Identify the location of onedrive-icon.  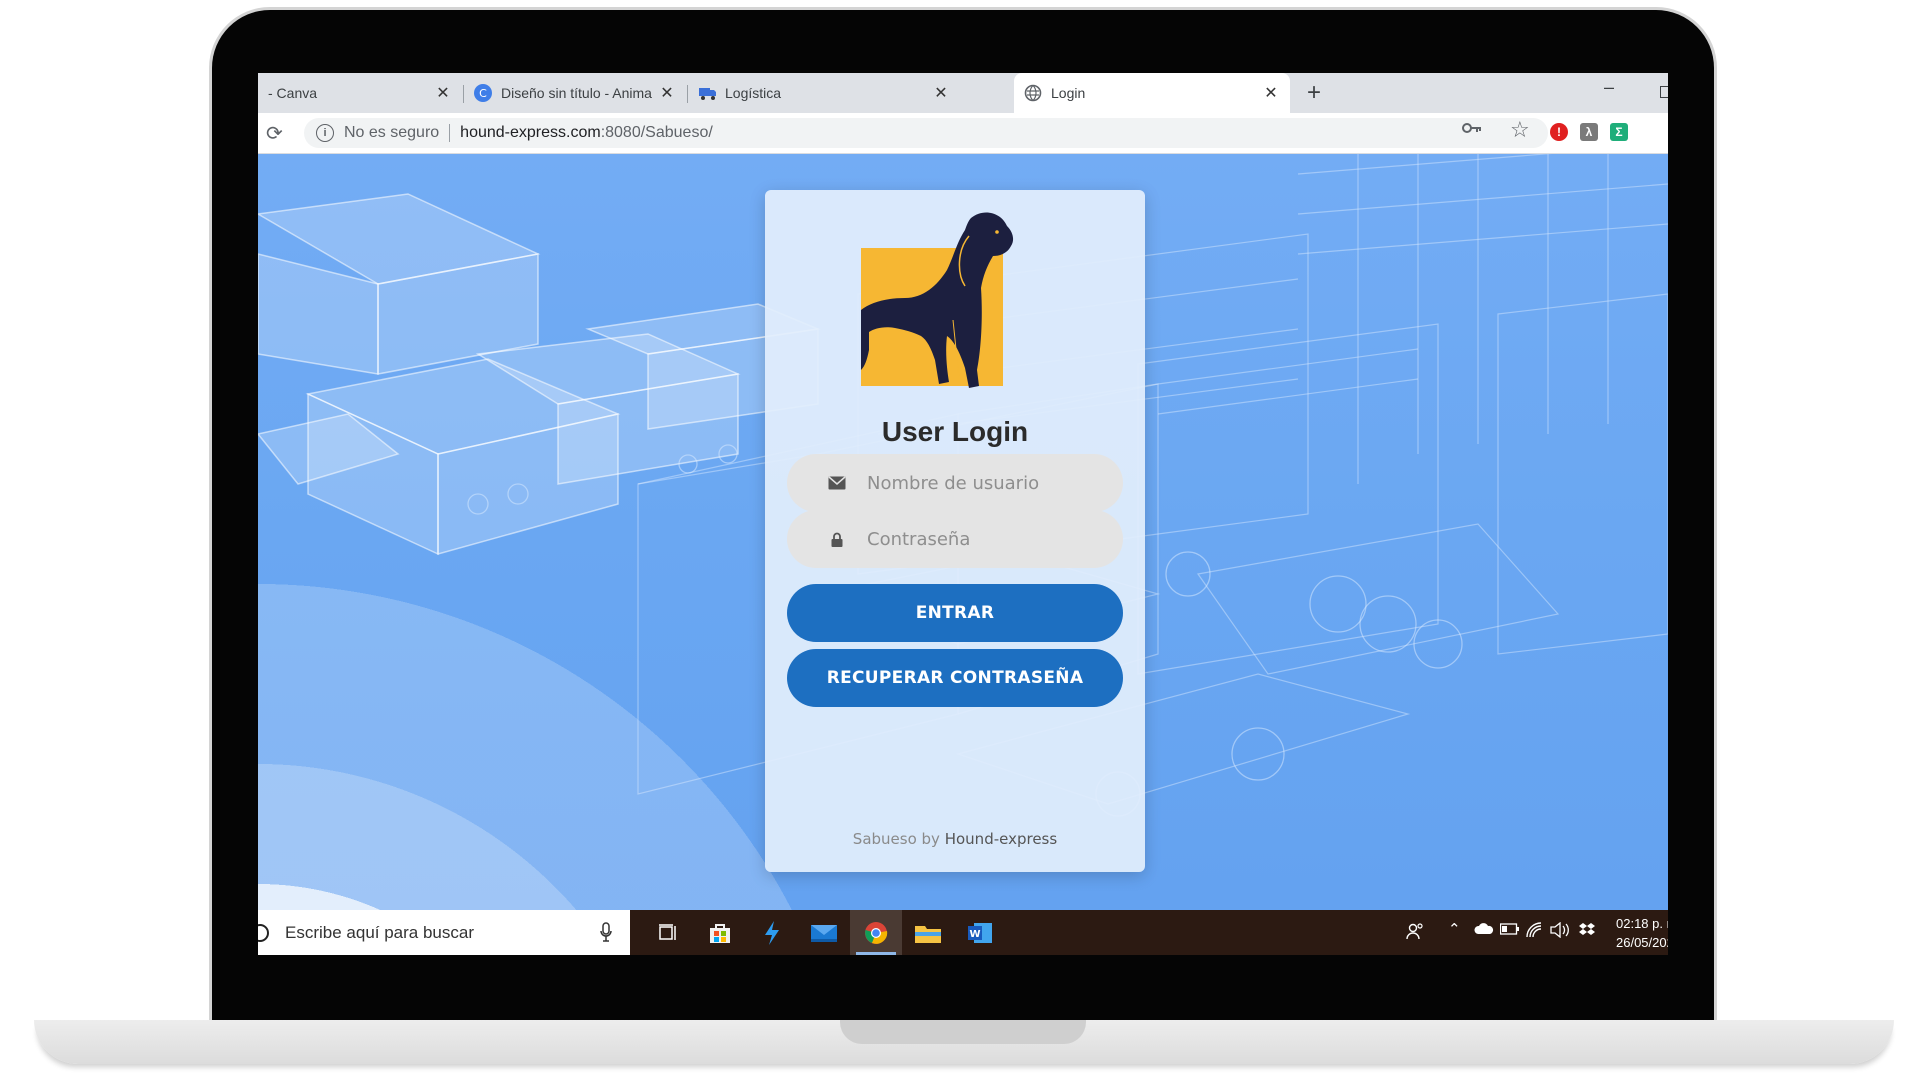
(1484, 931).